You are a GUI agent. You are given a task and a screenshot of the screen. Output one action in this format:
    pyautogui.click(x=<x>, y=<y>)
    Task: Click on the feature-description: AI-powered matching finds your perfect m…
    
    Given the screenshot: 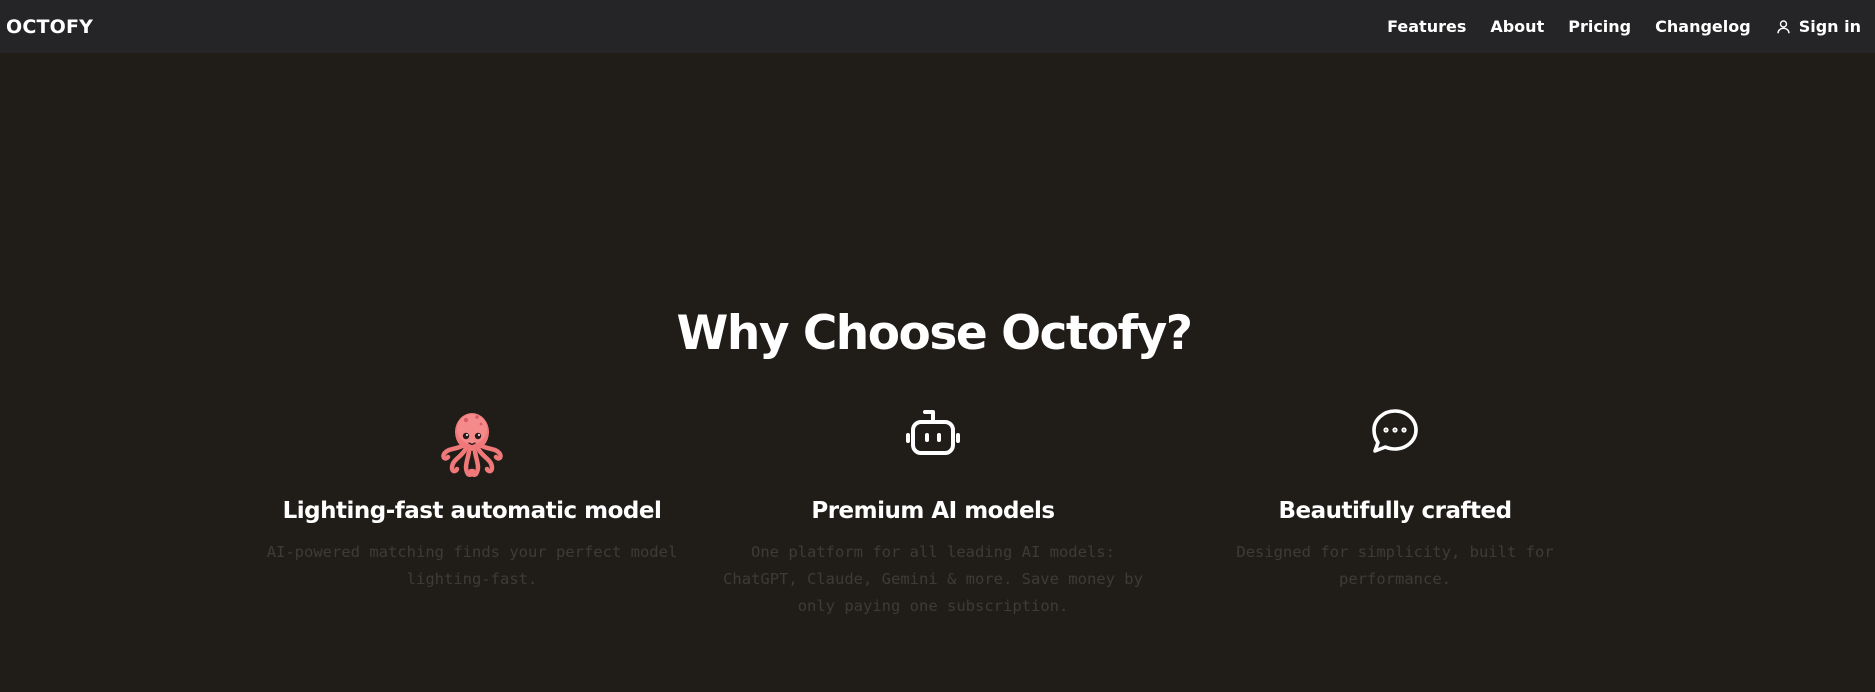 What is the action you would take?
    pyautogui.click(x=472, y=565)
    